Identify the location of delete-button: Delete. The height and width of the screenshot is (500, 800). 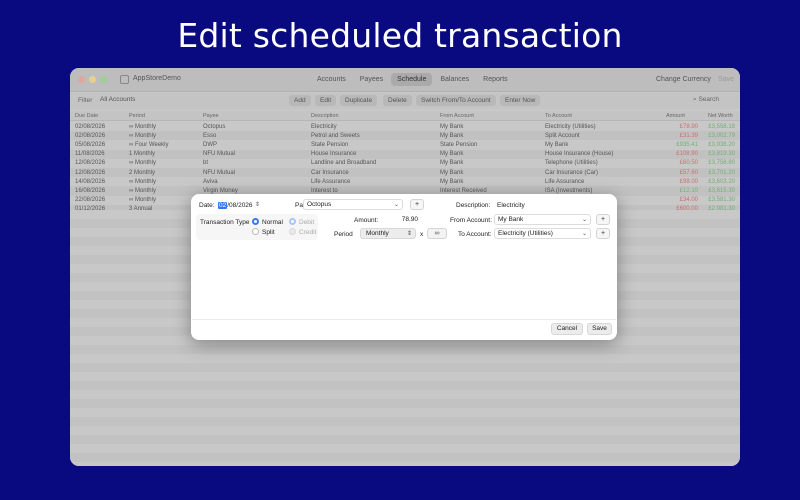
(397, 100).